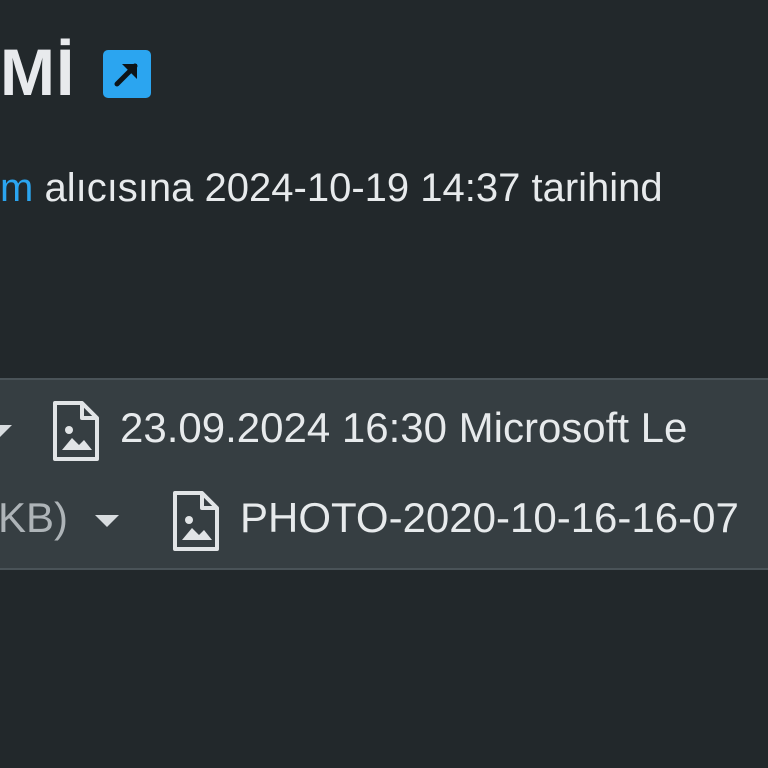 The width and height of the screenshot is (768, 768). What do you see at coordinates (403, 428) in the screenshot?
I see `attachment-file-name: 23.09.2024 16:30 Microsoft Le` at bounding box center [403, 428].